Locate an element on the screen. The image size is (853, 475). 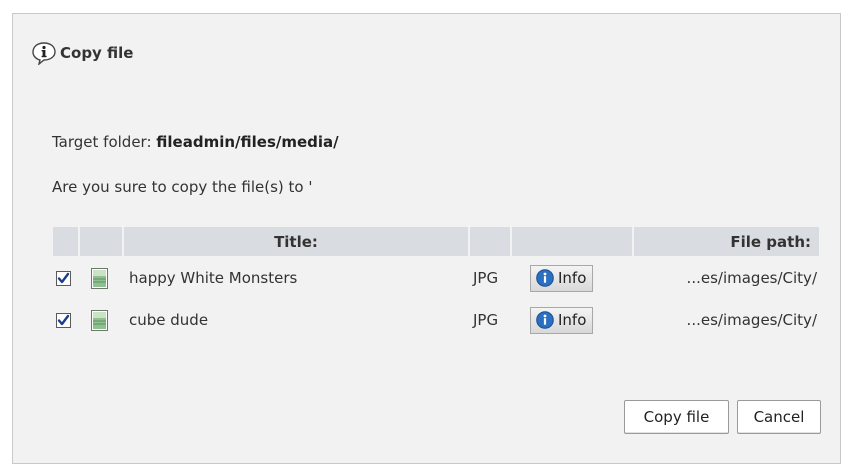
dialog-title: Copy file is located at coordinates (97, 53).